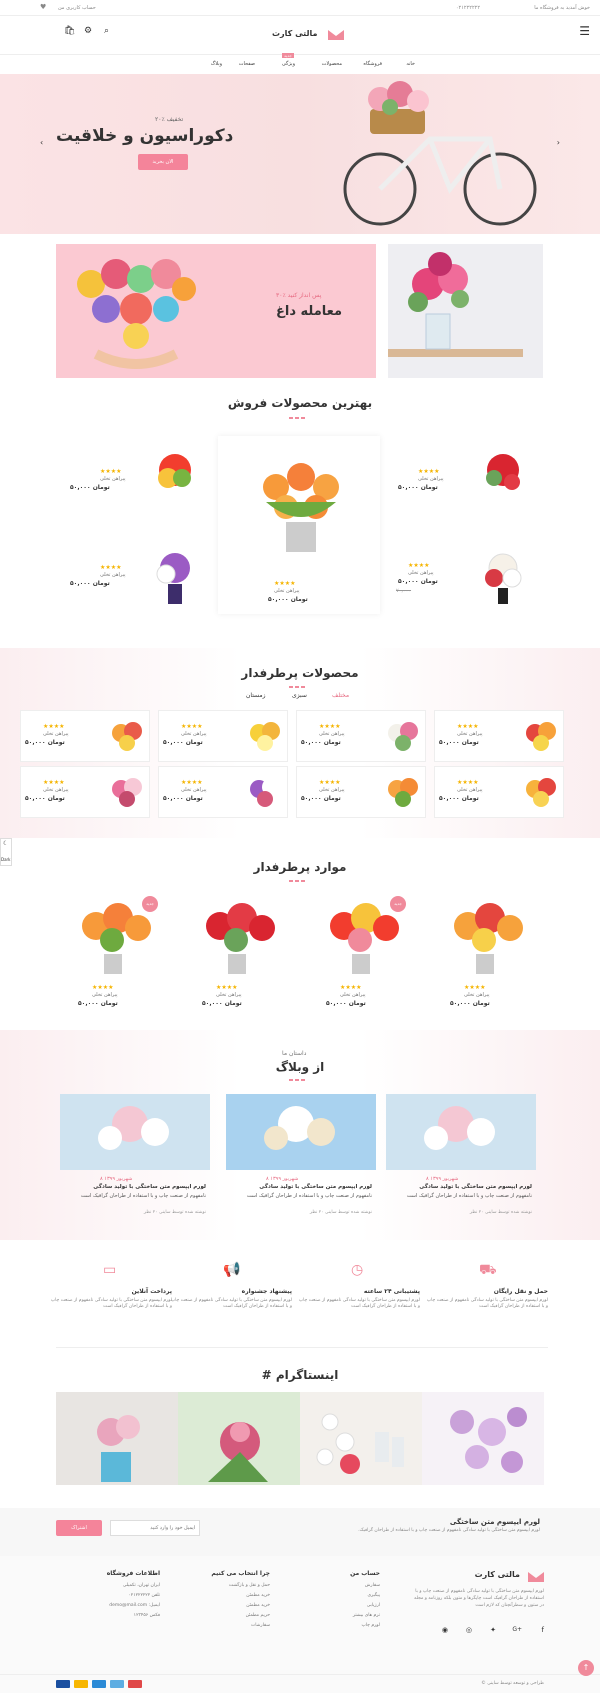  Describe the element at coordinates (586, 1668) in the screenshot. I see `scroll-top-button: ↑` at that location.